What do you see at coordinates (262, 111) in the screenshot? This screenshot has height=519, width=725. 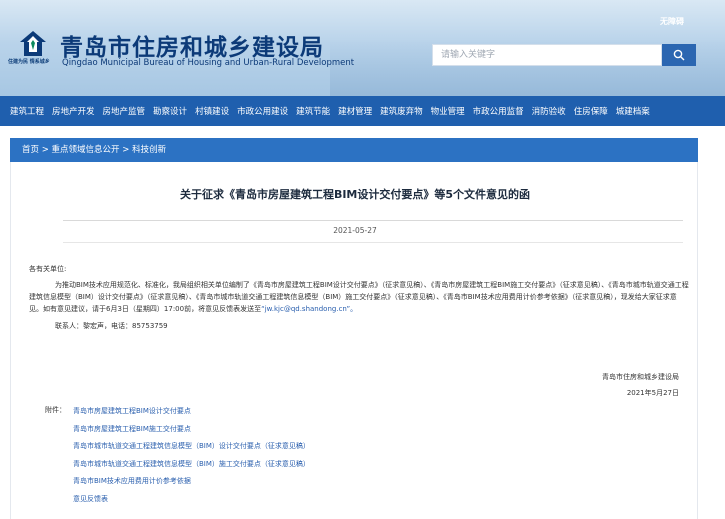 I see `nav-item: 市政公用建设` at bounding box center [262, 111].